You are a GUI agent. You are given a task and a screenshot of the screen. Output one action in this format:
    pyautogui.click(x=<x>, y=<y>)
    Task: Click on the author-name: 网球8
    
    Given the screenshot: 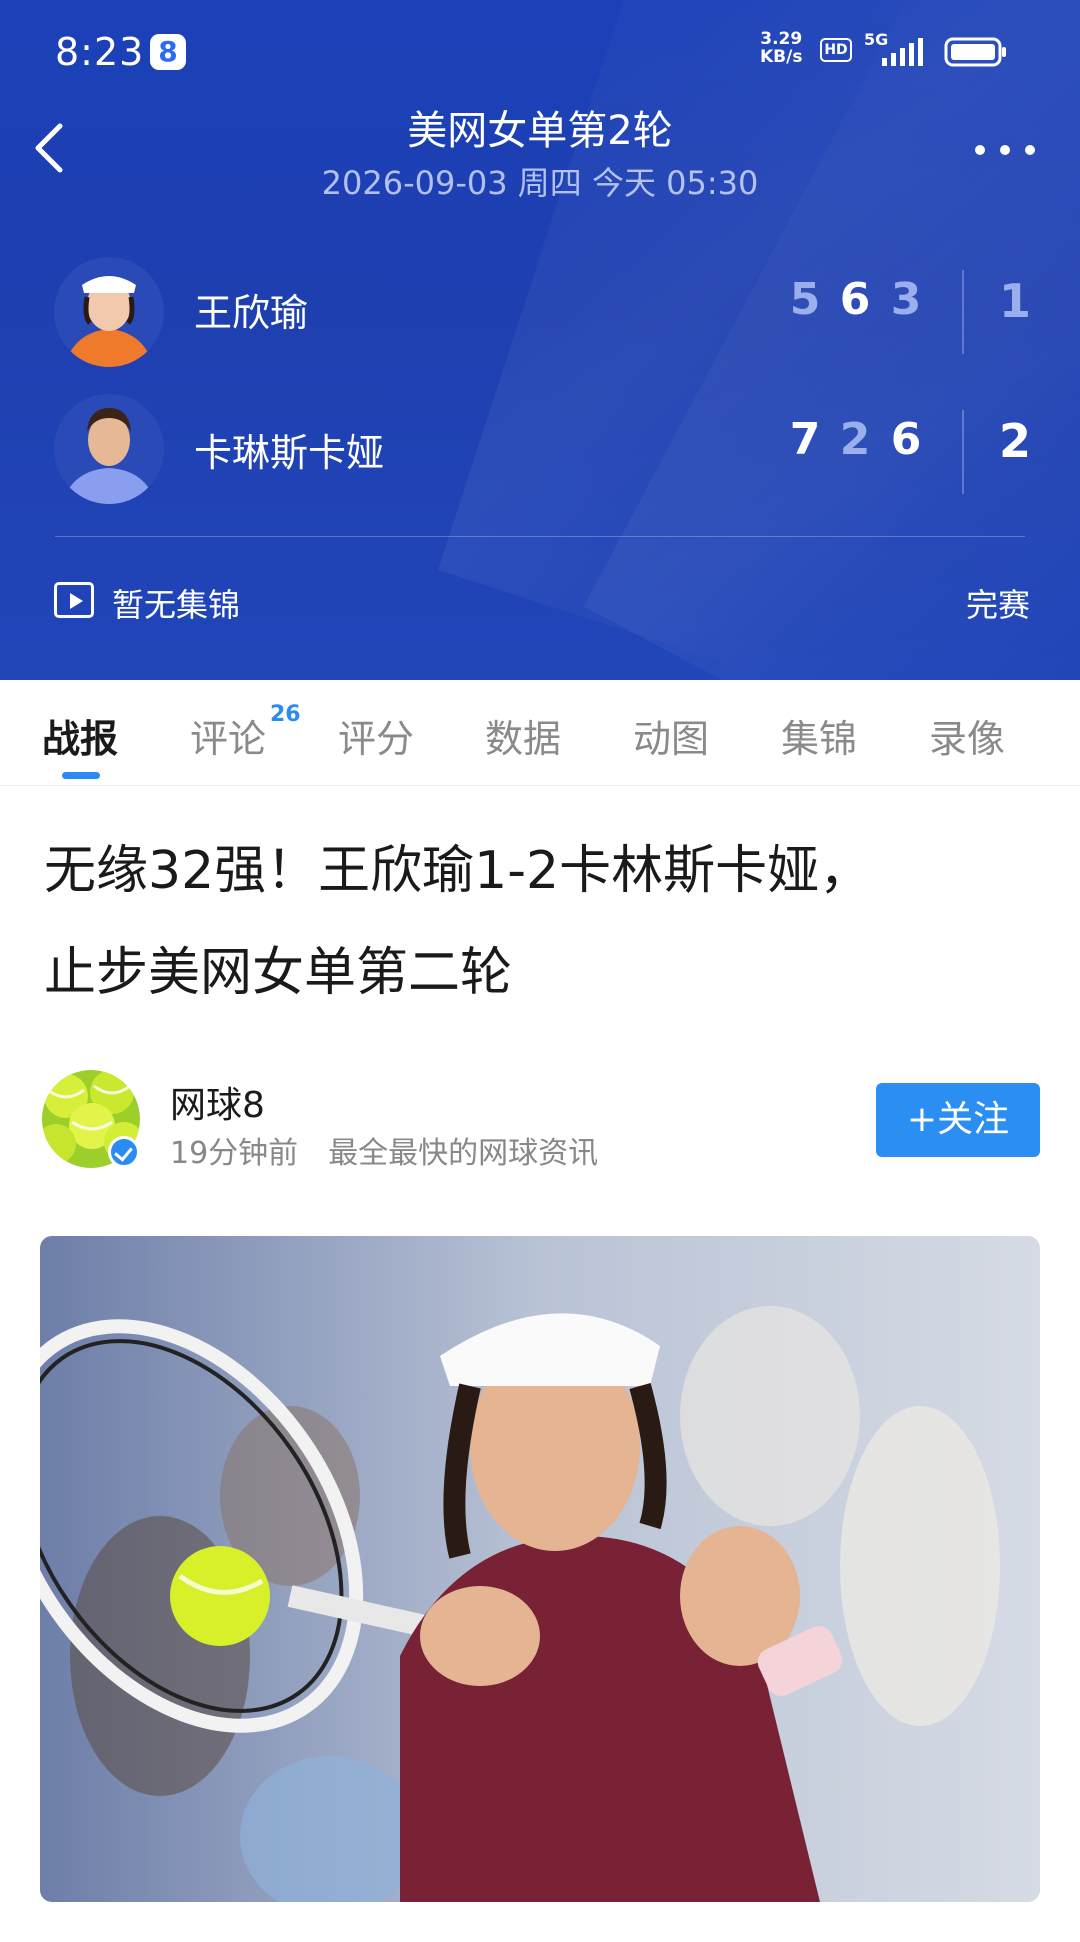 What is the action you would take?
    pyautogui.click(x=217, y=1102)
    